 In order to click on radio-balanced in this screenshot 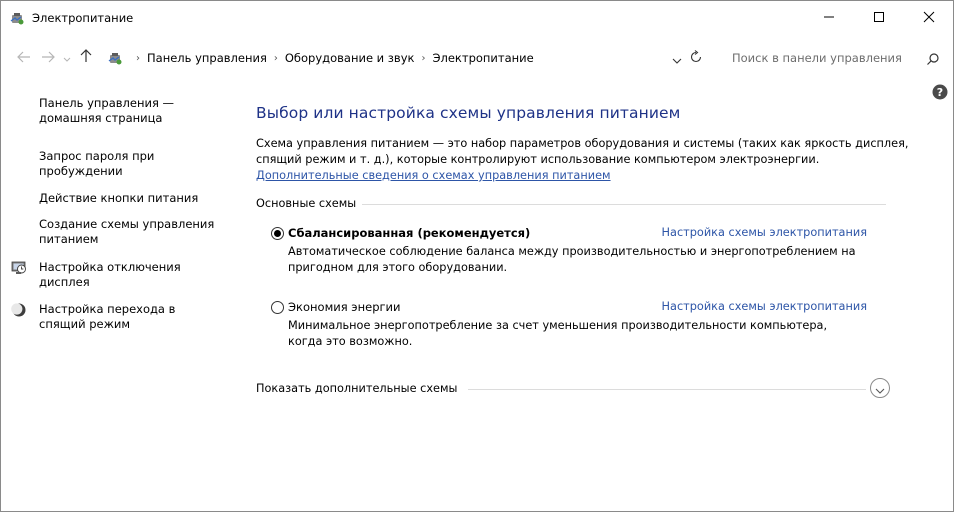, I will do `click(277, 233)`.